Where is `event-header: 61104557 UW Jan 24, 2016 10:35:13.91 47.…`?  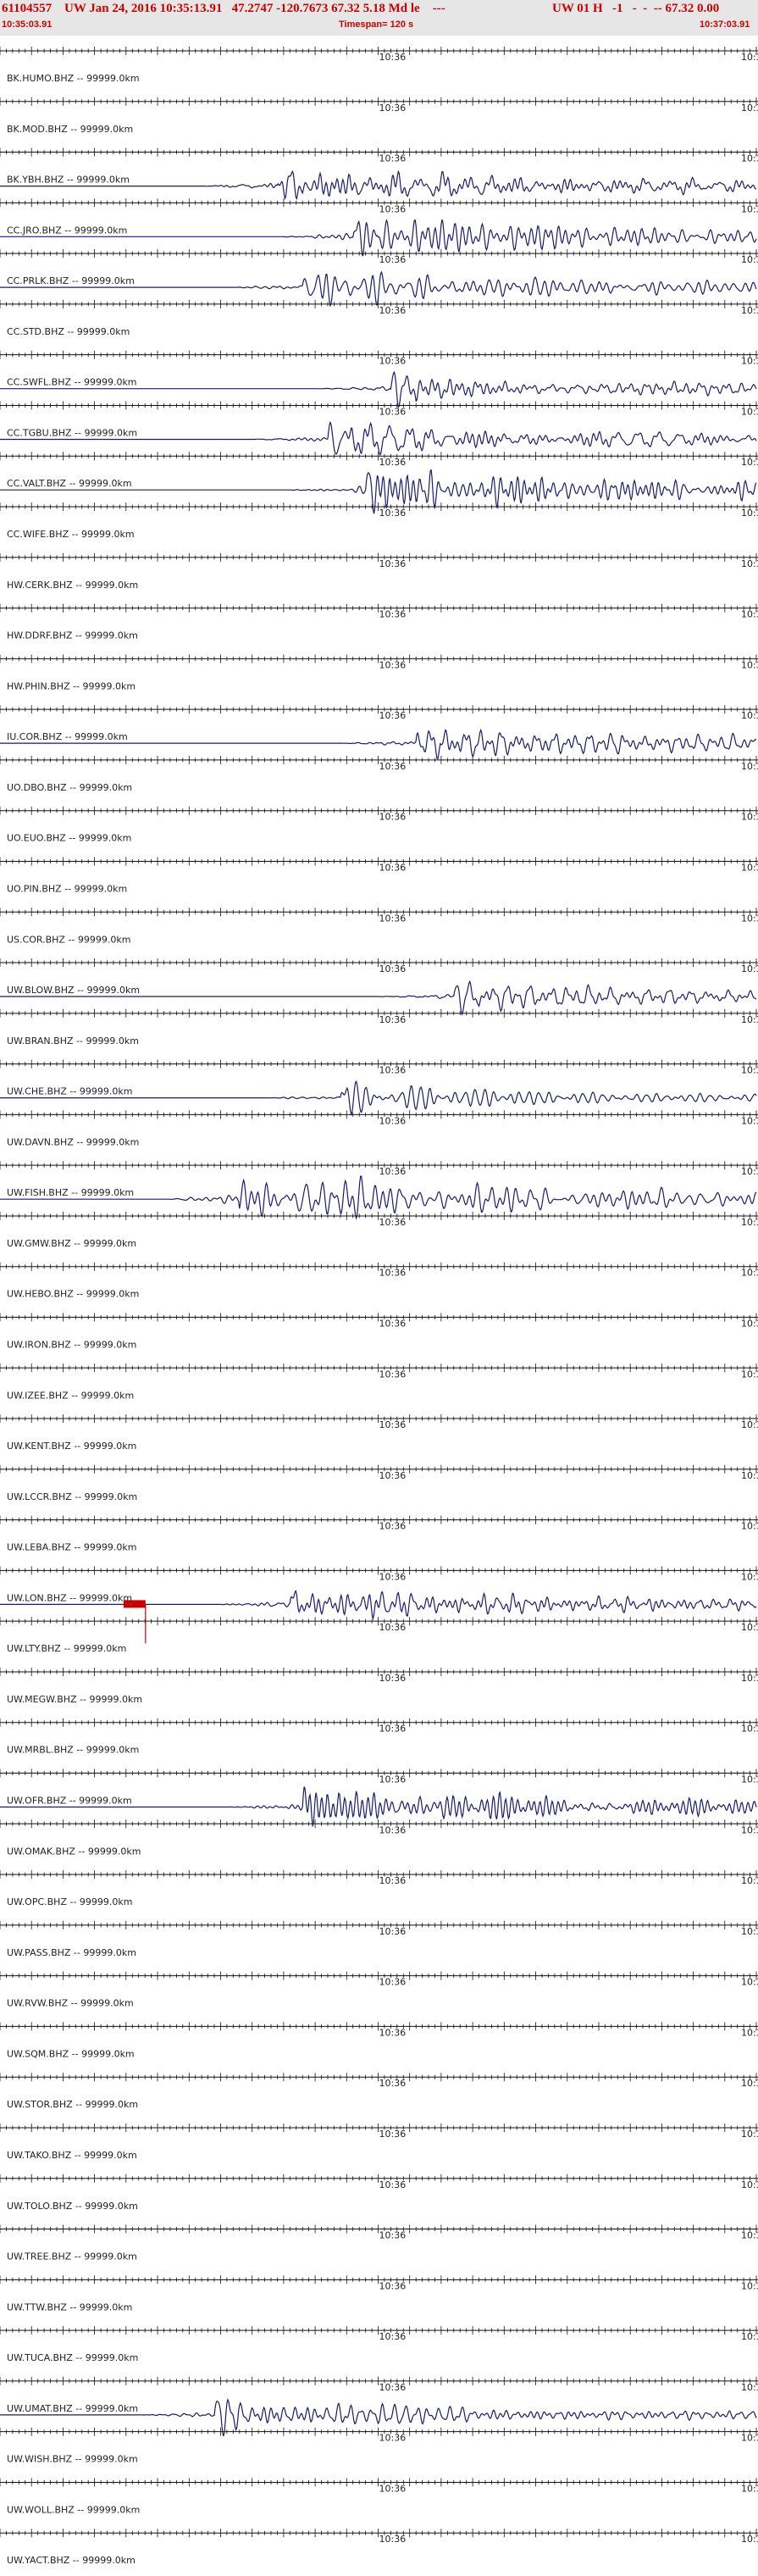
event-header: 61104557 UW Jan 24, 2016 10:35:13.91 47.… is located at coordinates (379, 18).